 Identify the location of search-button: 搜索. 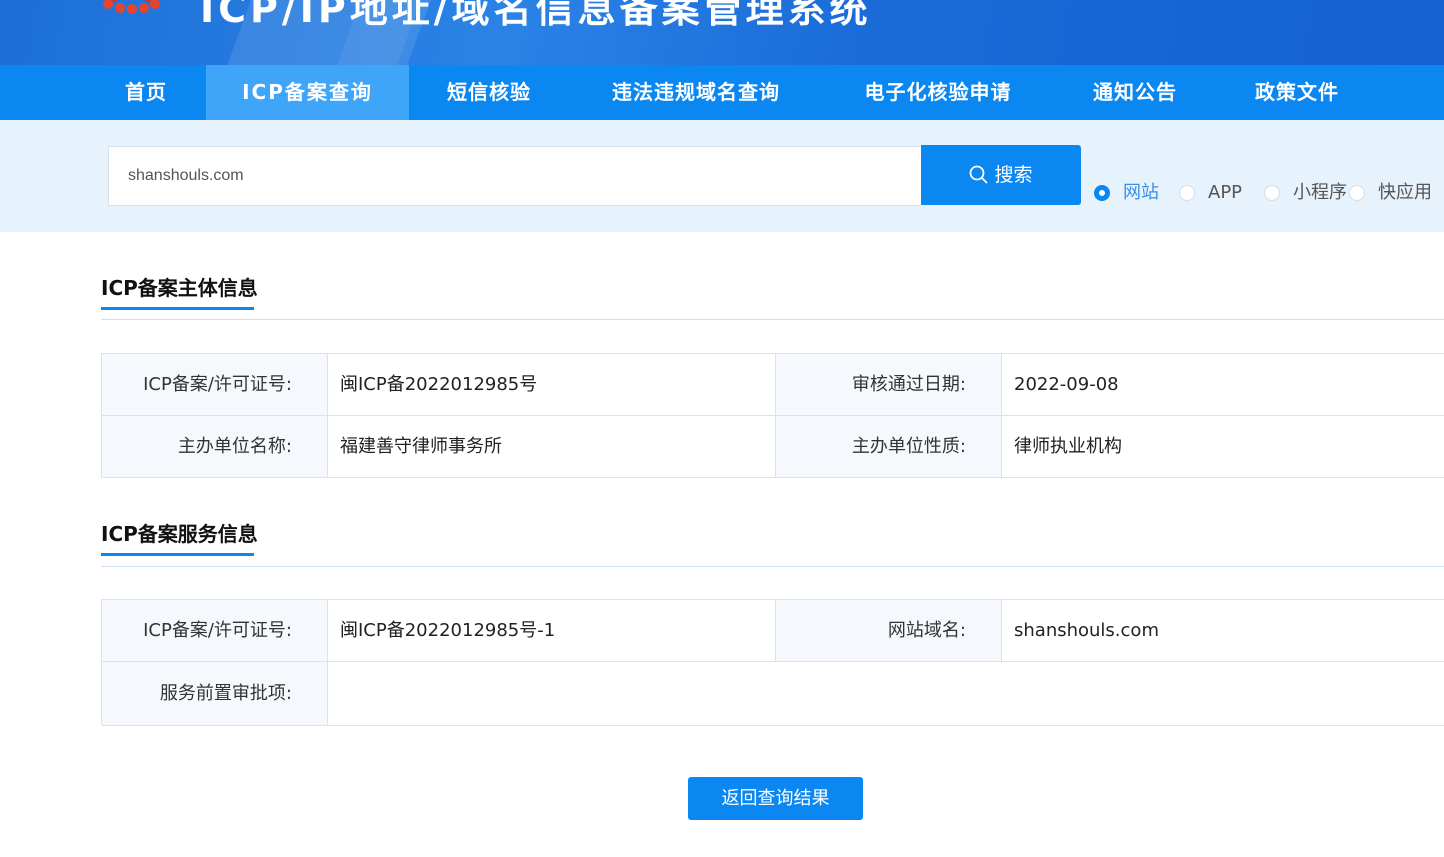
(1001, 175).